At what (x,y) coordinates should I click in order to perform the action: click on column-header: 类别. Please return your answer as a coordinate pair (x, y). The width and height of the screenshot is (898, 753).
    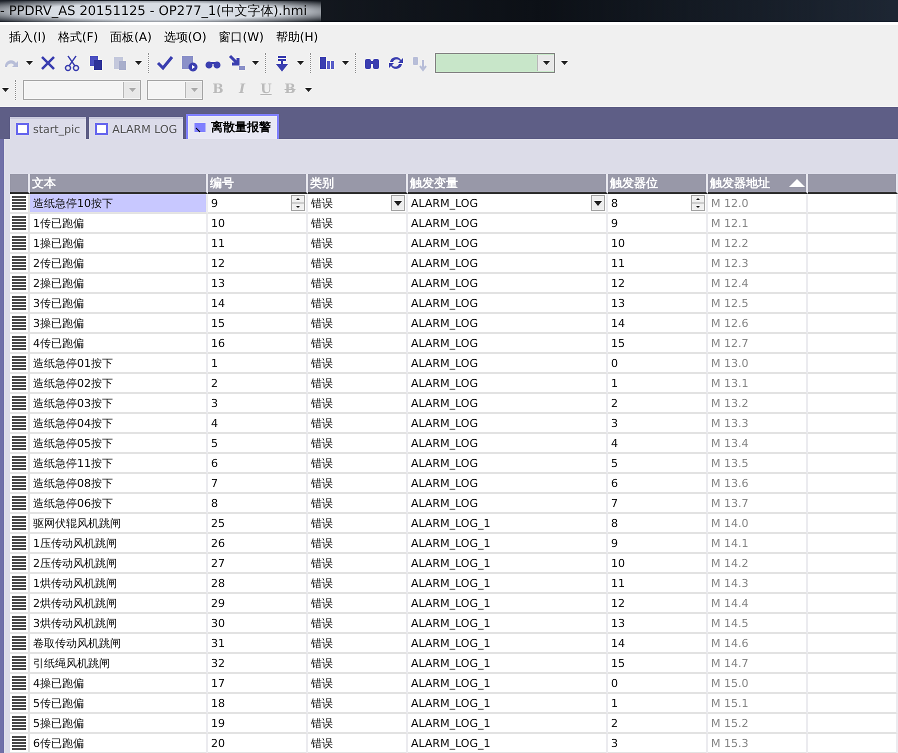
    Looking at the image, I should click on (358, 184).